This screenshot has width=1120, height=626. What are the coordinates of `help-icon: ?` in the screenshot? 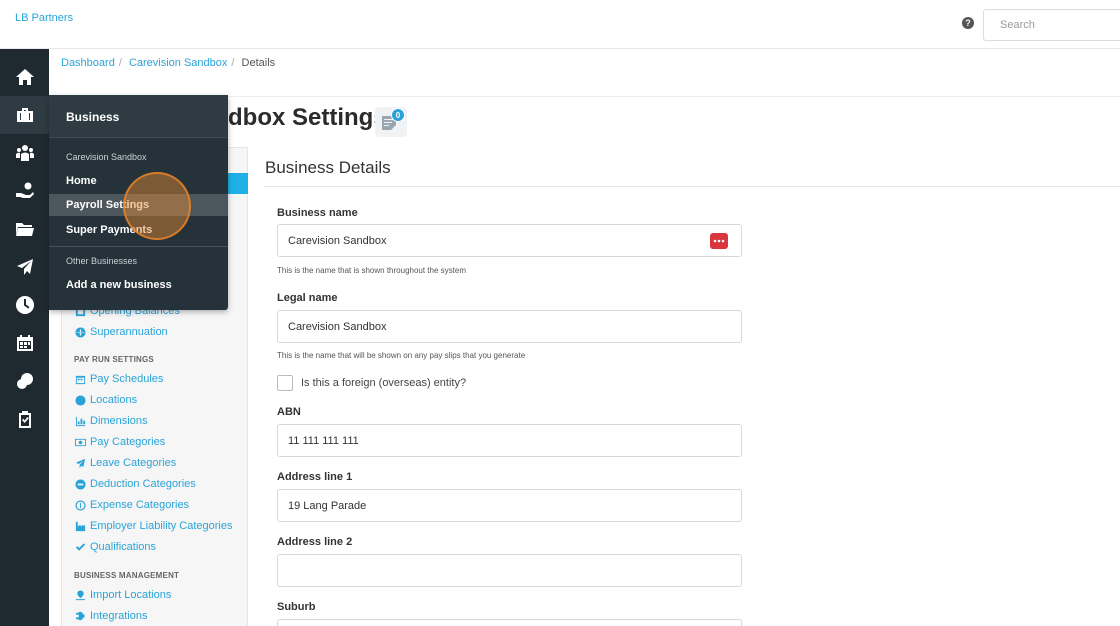 It's located at (968, 23).